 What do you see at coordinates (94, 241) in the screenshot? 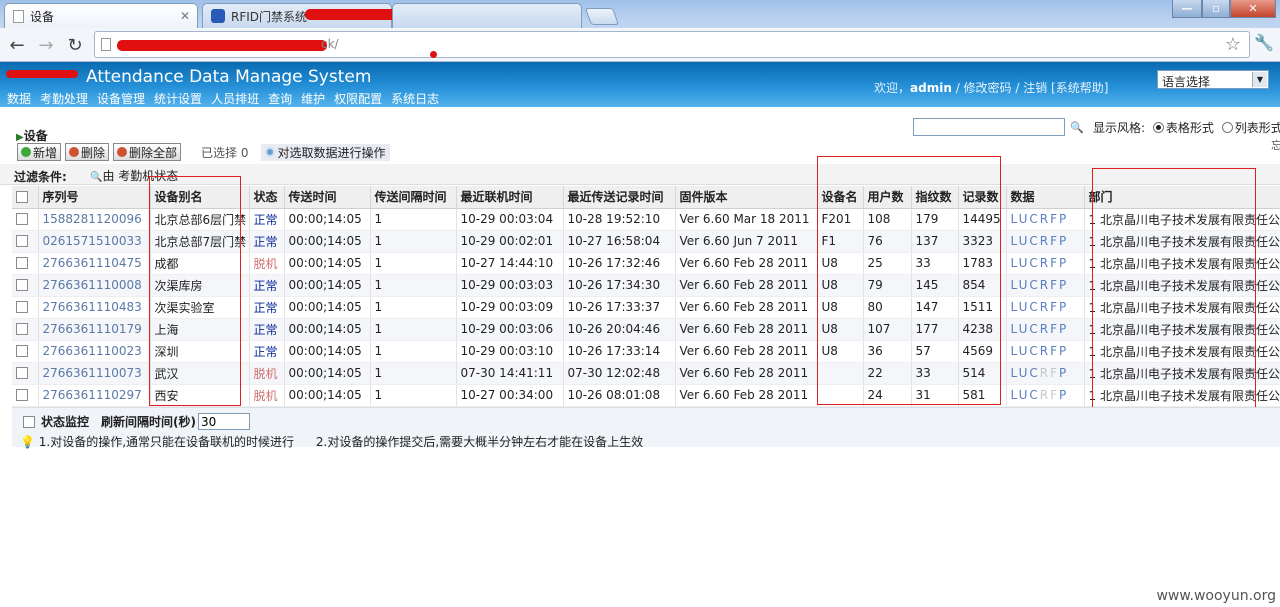
I see `cell-sn: 0261571510033` at bounding box center [94, 241].